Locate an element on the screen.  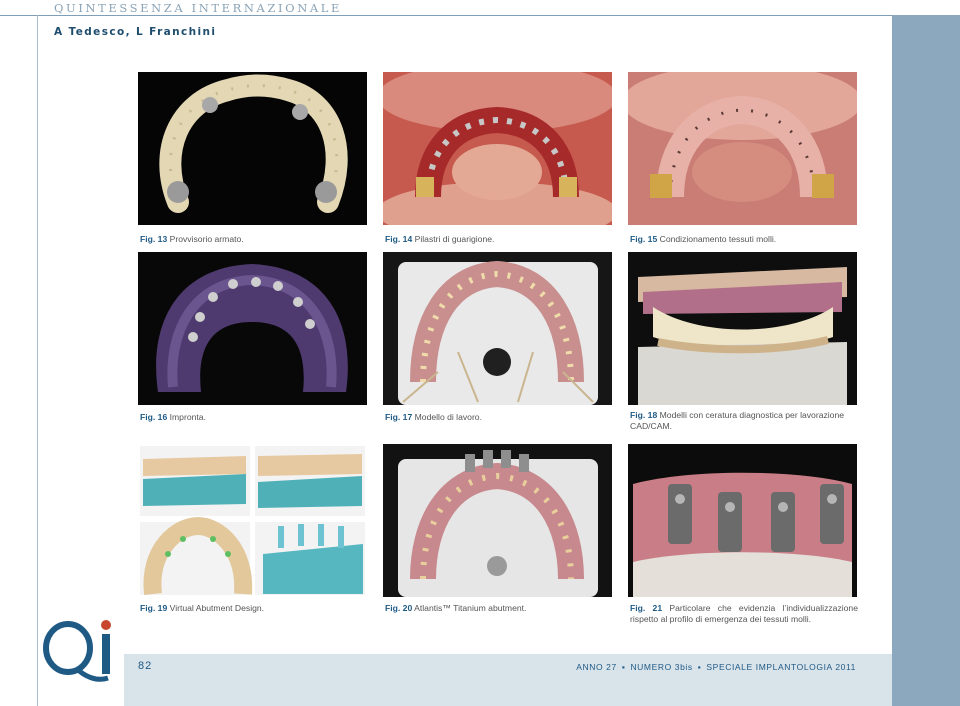
figure-17-caption: Fig. 17 Modello di lavoro. is located at coordinates (433, 417).